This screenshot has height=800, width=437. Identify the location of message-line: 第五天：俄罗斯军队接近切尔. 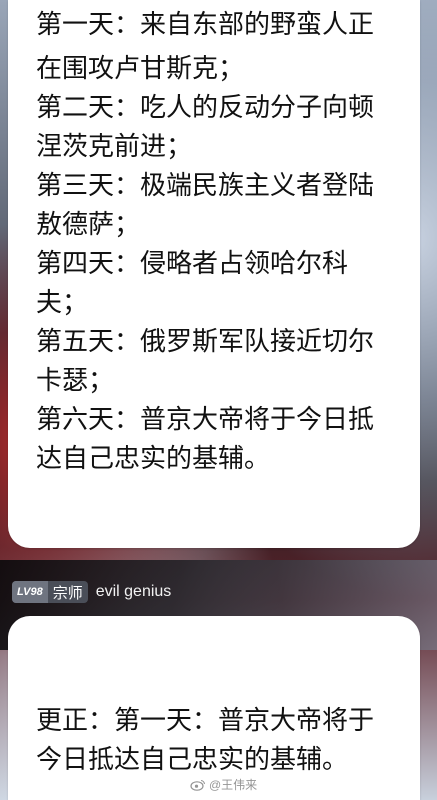
(205, 342).